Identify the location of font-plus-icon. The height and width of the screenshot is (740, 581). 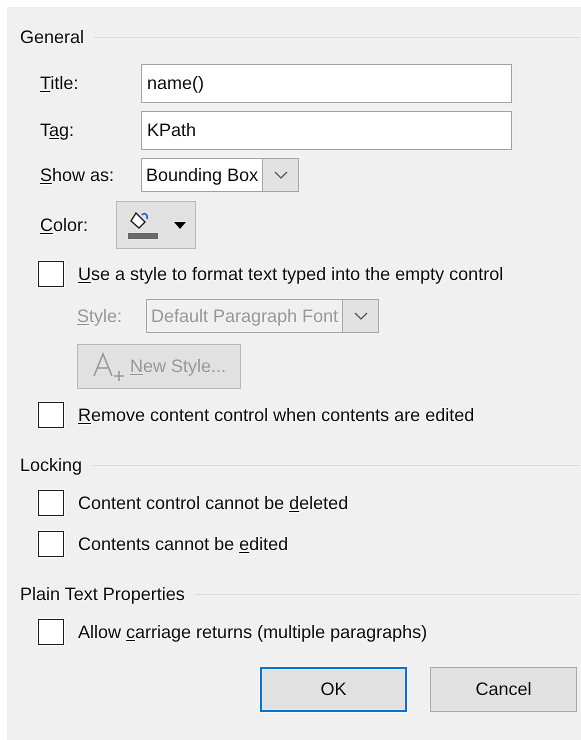
(109, 367).